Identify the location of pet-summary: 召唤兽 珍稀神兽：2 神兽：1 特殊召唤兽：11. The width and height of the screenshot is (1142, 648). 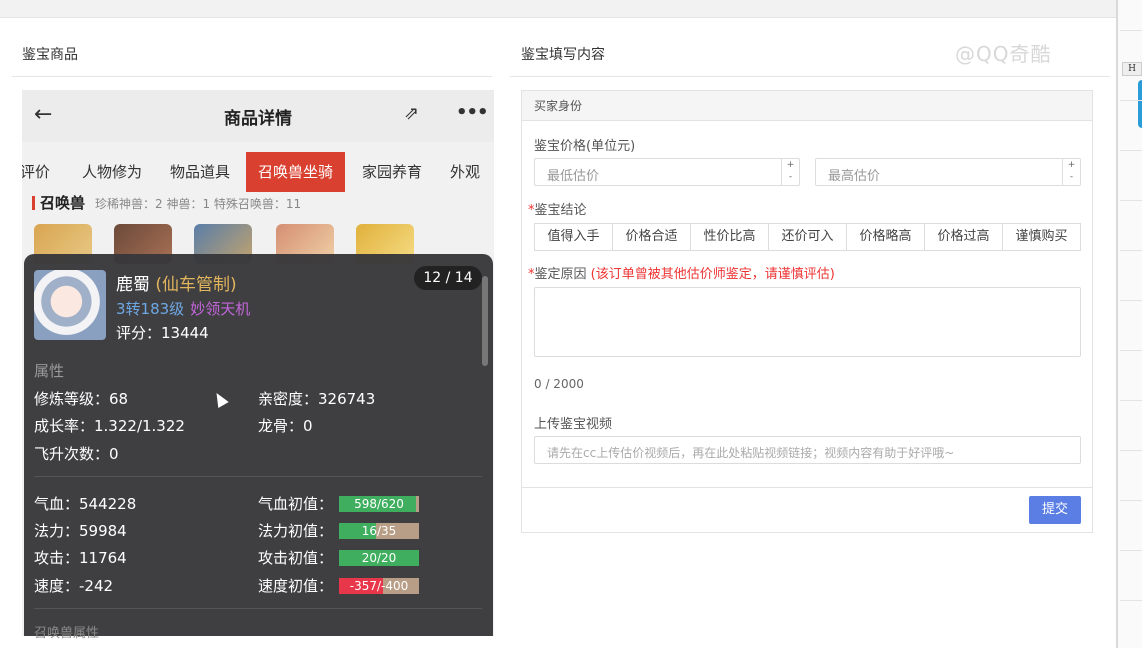
(166, 202).